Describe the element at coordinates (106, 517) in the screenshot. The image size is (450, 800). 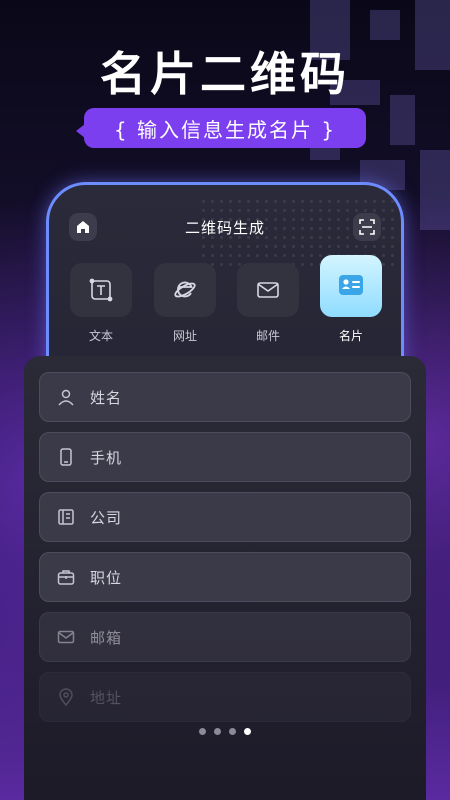
I see `company-placeholder: 公司` at that location.